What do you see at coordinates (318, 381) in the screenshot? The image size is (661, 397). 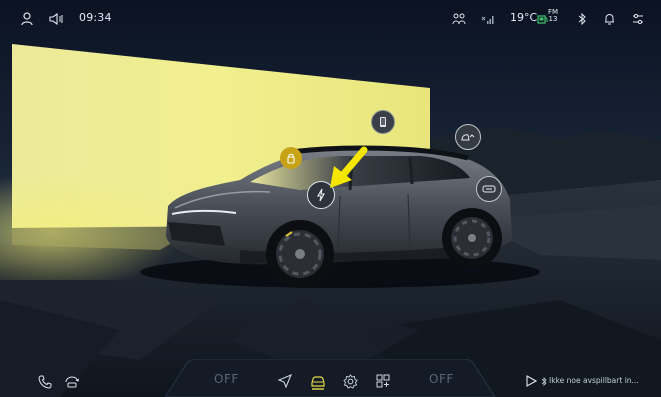 I see `car-icon` at bounding box center [318, 381].